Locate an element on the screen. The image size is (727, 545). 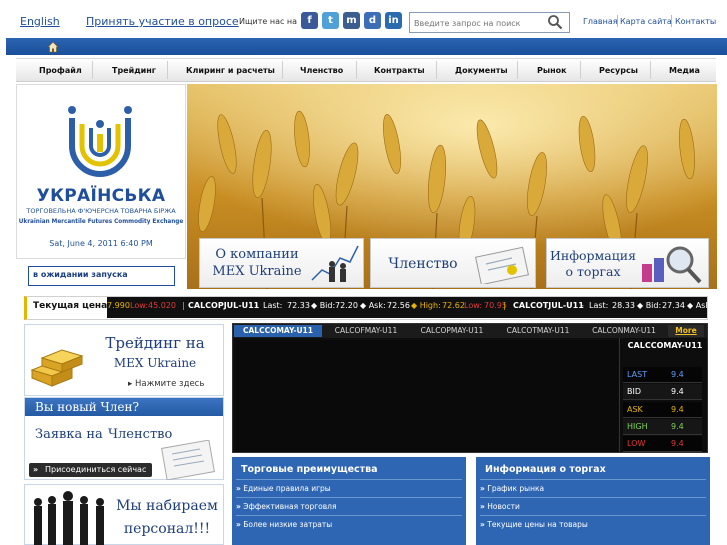
quote-symbol-title: CALCCOMAY-U11 is located at coordinates (665, 345).